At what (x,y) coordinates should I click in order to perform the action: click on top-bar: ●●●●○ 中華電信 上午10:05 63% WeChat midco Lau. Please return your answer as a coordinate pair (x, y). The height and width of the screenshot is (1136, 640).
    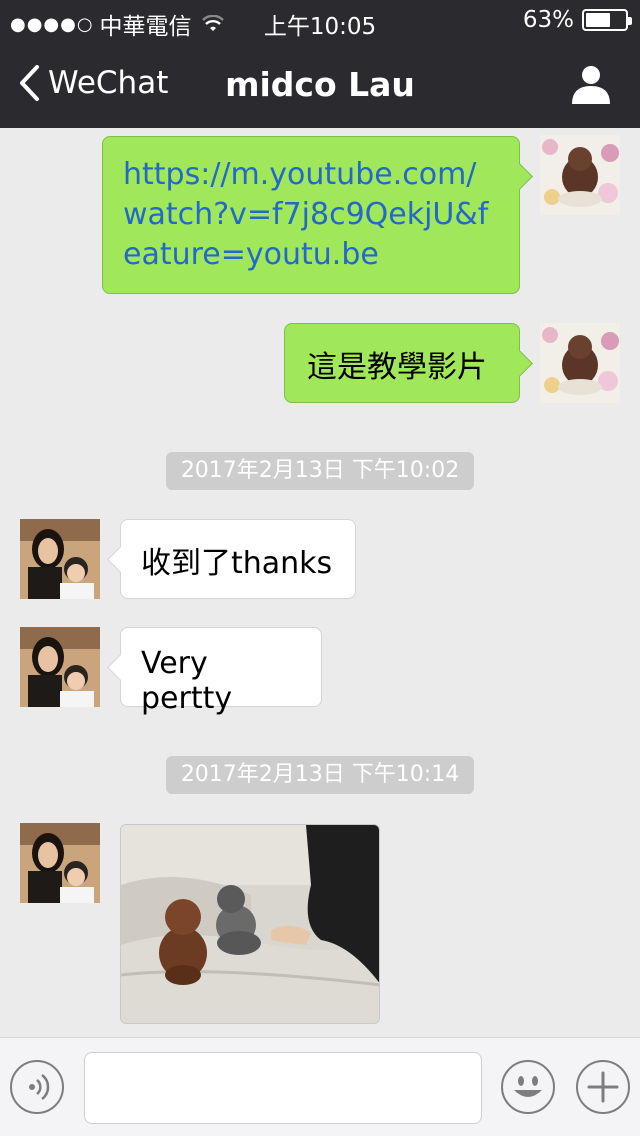
    Looking at the image, I should click on (320, 64).